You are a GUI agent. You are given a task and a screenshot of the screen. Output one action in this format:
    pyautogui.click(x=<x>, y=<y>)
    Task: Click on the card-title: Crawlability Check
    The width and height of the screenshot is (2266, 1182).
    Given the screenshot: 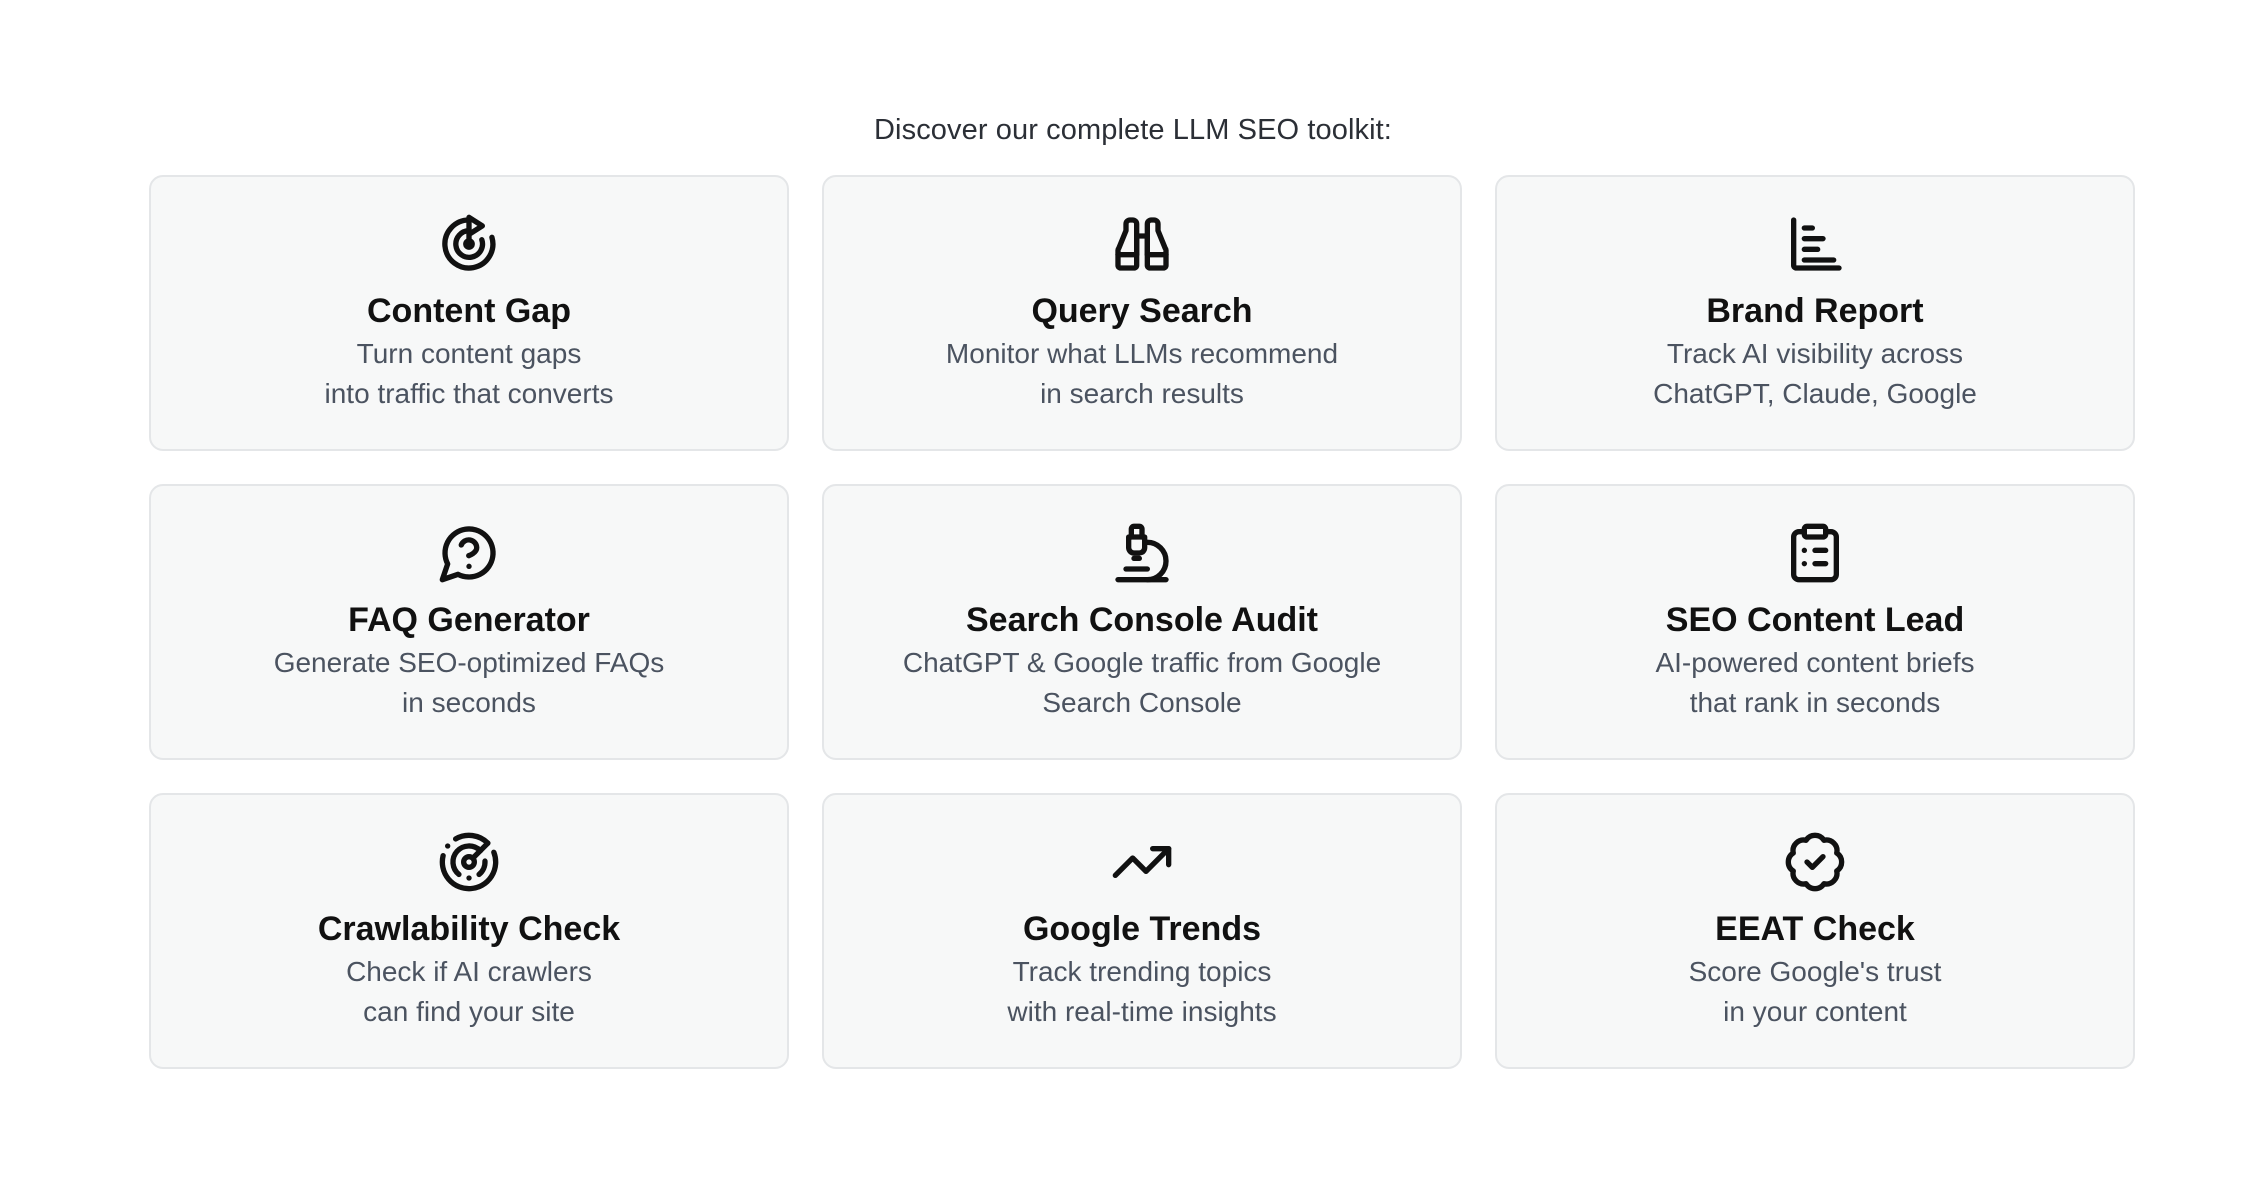 What is the action you would take?
    pyautogui.click(x=469, y=929)
    